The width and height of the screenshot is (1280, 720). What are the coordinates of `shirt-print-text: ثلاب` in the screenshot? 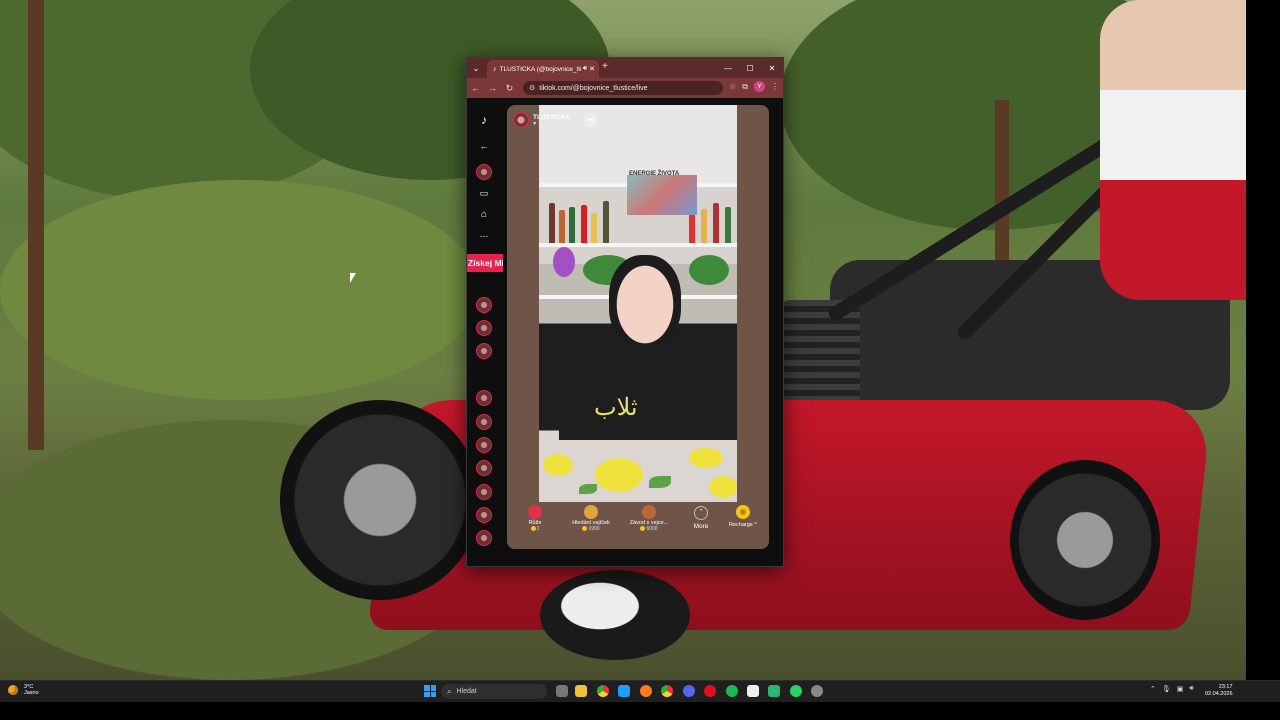 It's located at (616, 407).